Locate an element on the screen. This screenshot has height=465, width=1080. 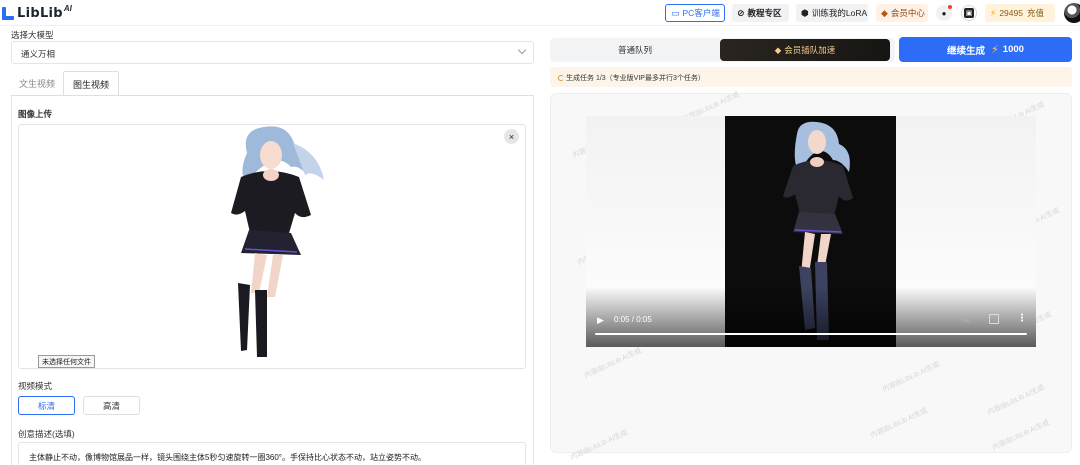
liblib-logo: LibLib AI is located at coordinates (37, 13).